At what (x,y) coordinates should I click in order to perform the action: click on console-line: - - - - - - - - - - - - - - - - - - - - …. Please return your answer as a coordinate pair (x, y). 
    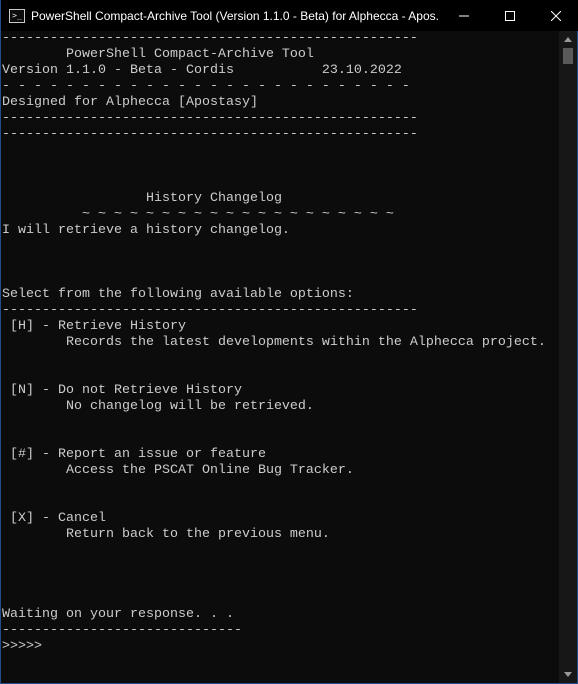
    Looking at the image, I should click on (206, 86).